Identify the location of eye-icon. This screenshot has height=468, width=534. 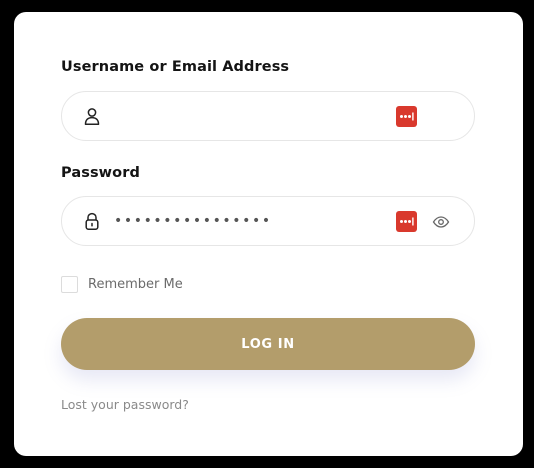
(441, 222).